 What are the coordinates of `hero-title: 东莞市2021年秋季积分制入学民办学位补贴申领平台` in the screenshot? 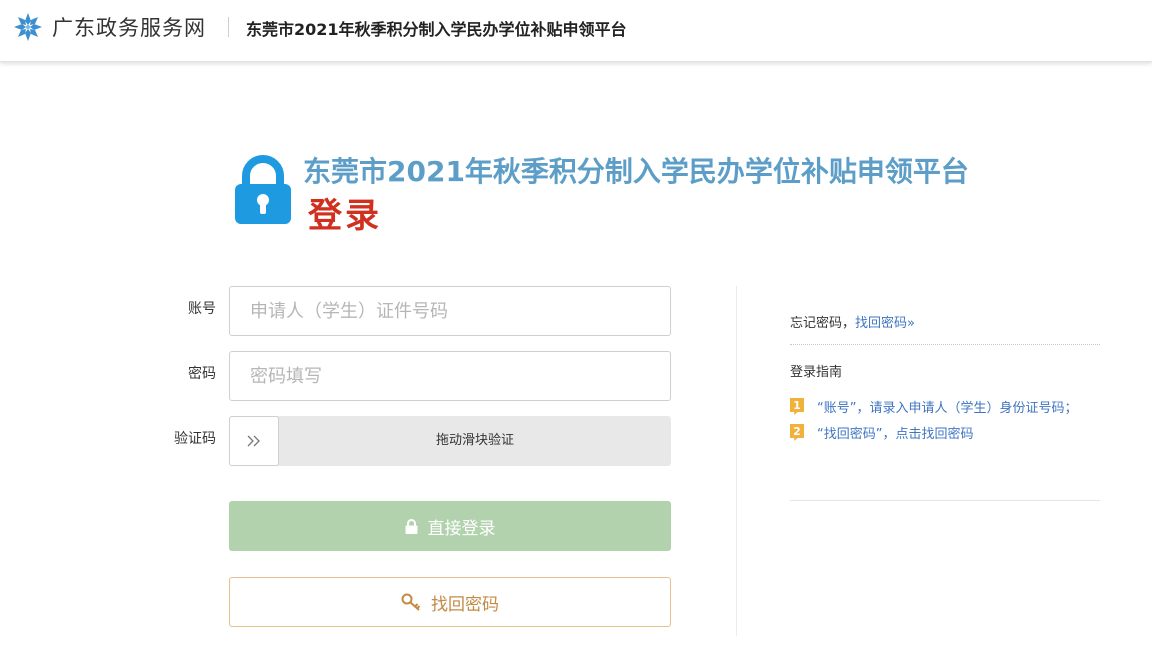 It's located at (636, 171).